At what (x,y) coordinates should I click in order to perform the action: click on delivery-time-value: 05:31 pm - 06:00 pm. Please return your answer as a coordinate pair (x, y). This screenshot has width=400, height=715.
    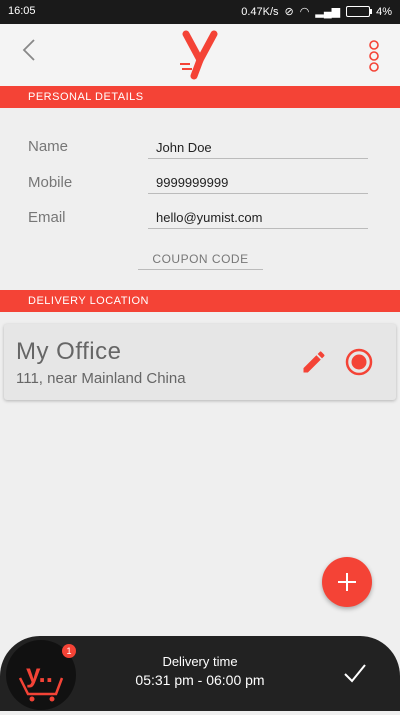
    Looking at the image, I should click on (200, 680).